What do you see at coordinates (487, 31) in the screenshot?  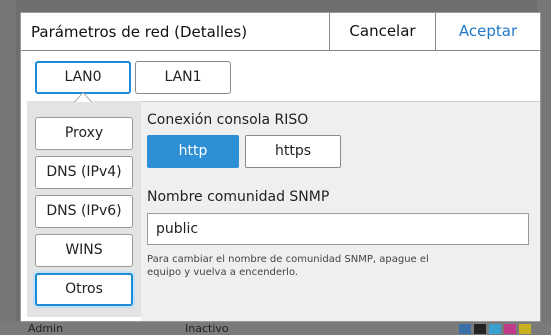 I see `accept-button: Aceptar` at bounding box center [487, 31].